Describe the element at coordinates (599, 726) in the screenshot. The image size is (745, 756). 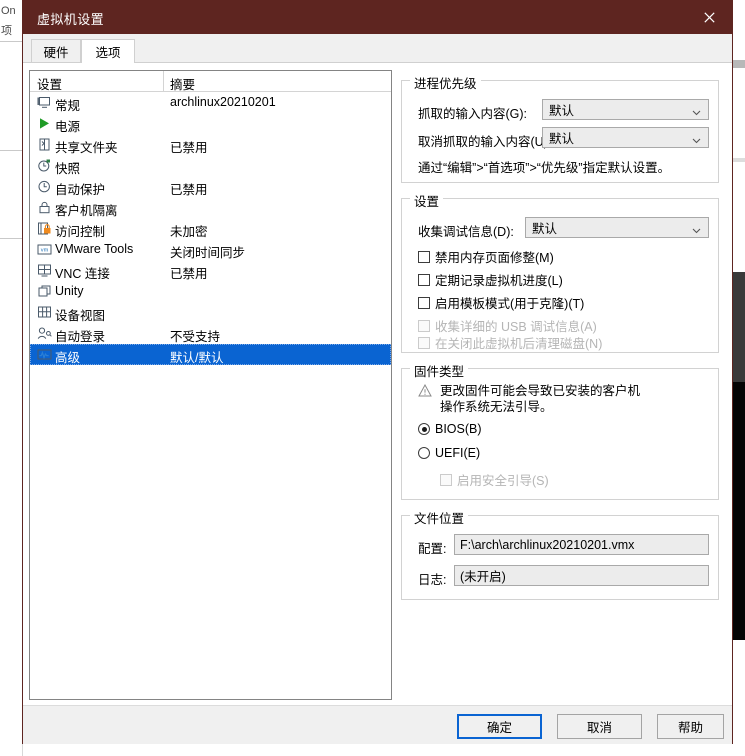
I see `cancel-button: 取消` at that location.